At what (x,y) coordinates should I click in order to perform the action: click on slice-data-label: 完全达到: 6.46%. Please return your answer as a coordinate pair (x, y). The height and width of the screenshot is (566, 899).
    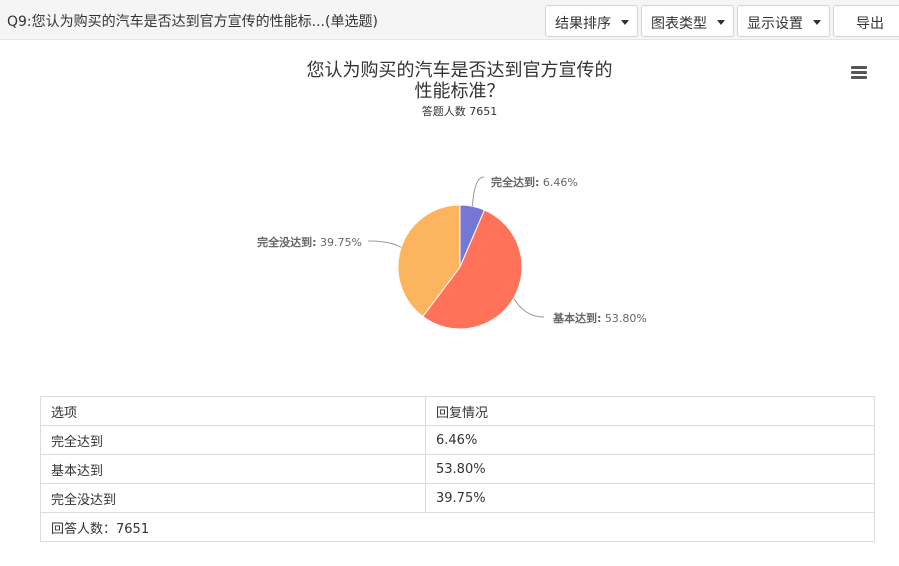
    Looking at the image, I should click on (534, 182).